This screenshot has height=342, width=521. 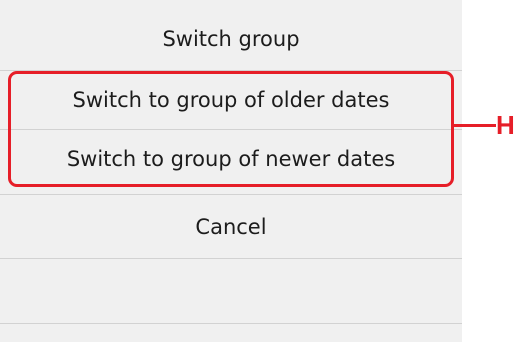 What do you see at coordinates (475, 125) in the screenshot?
I see `callout-line` at bounding box center [475, 125].